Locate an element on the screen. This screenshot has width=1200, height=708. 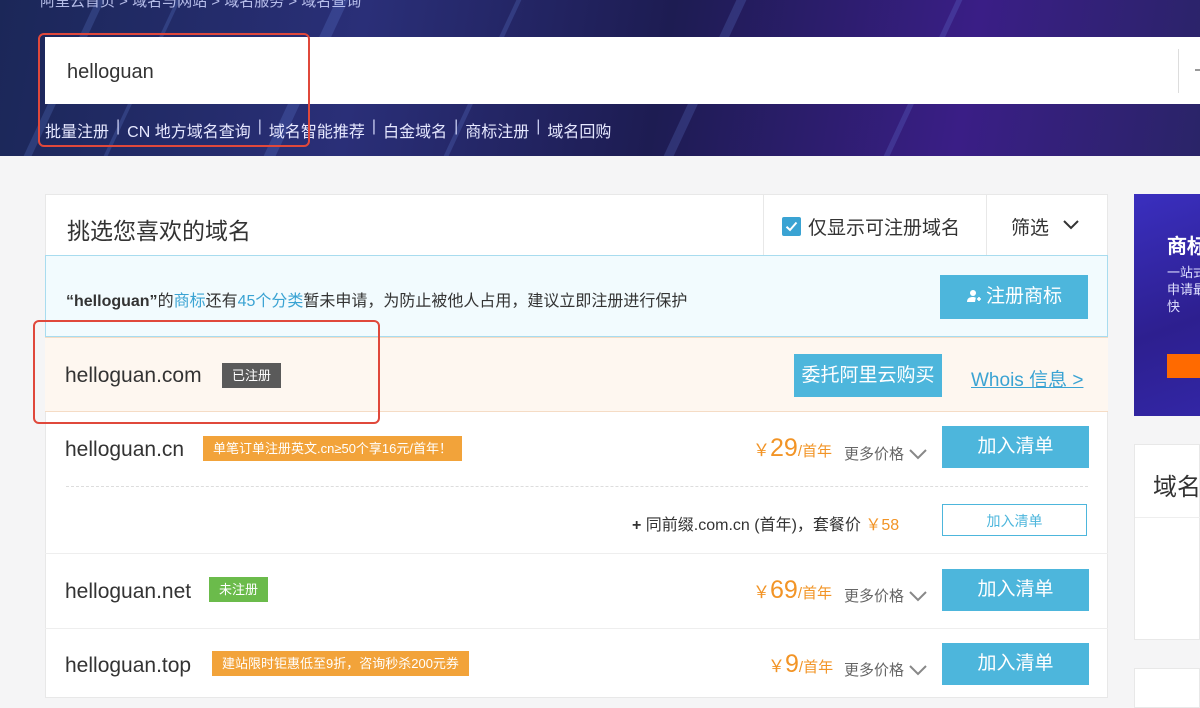
domain-name: helloguan.net is located at coordinates (128, 591).